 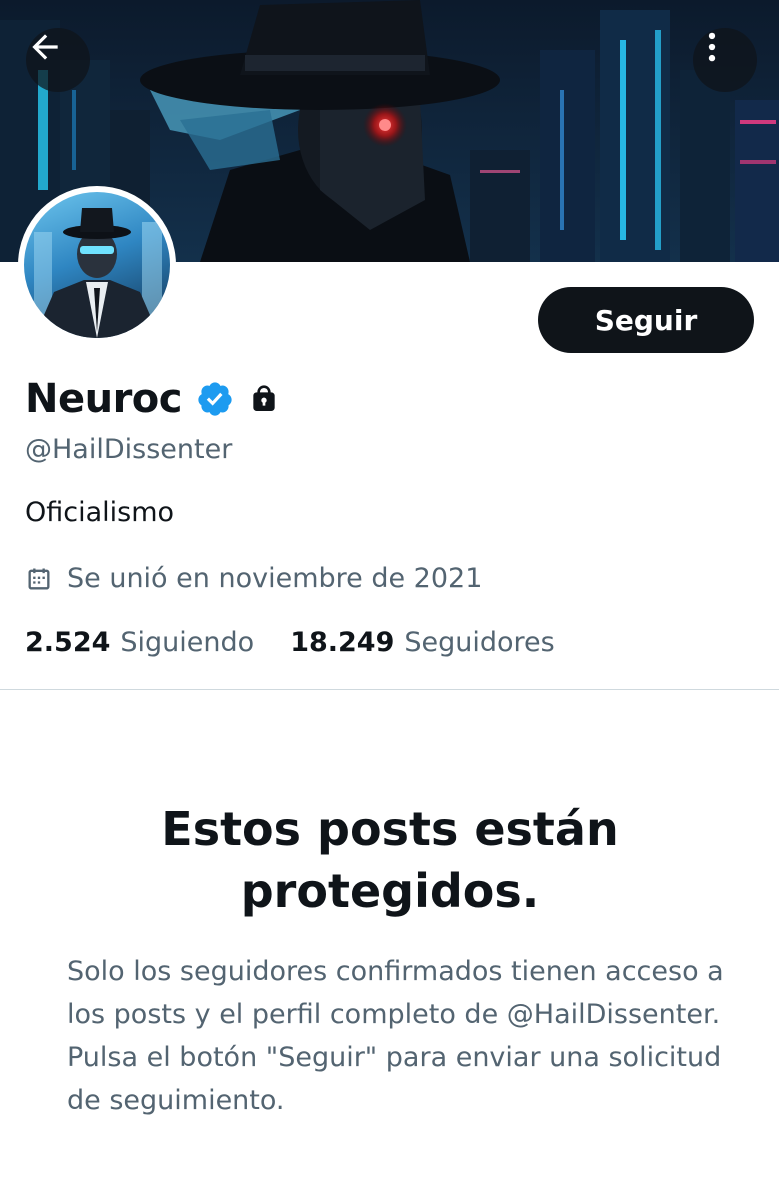 What do you see at coordinates (479, 642) in the screenshot?
I see `followers-label: Seguidores` at bounding box center [479, 642].